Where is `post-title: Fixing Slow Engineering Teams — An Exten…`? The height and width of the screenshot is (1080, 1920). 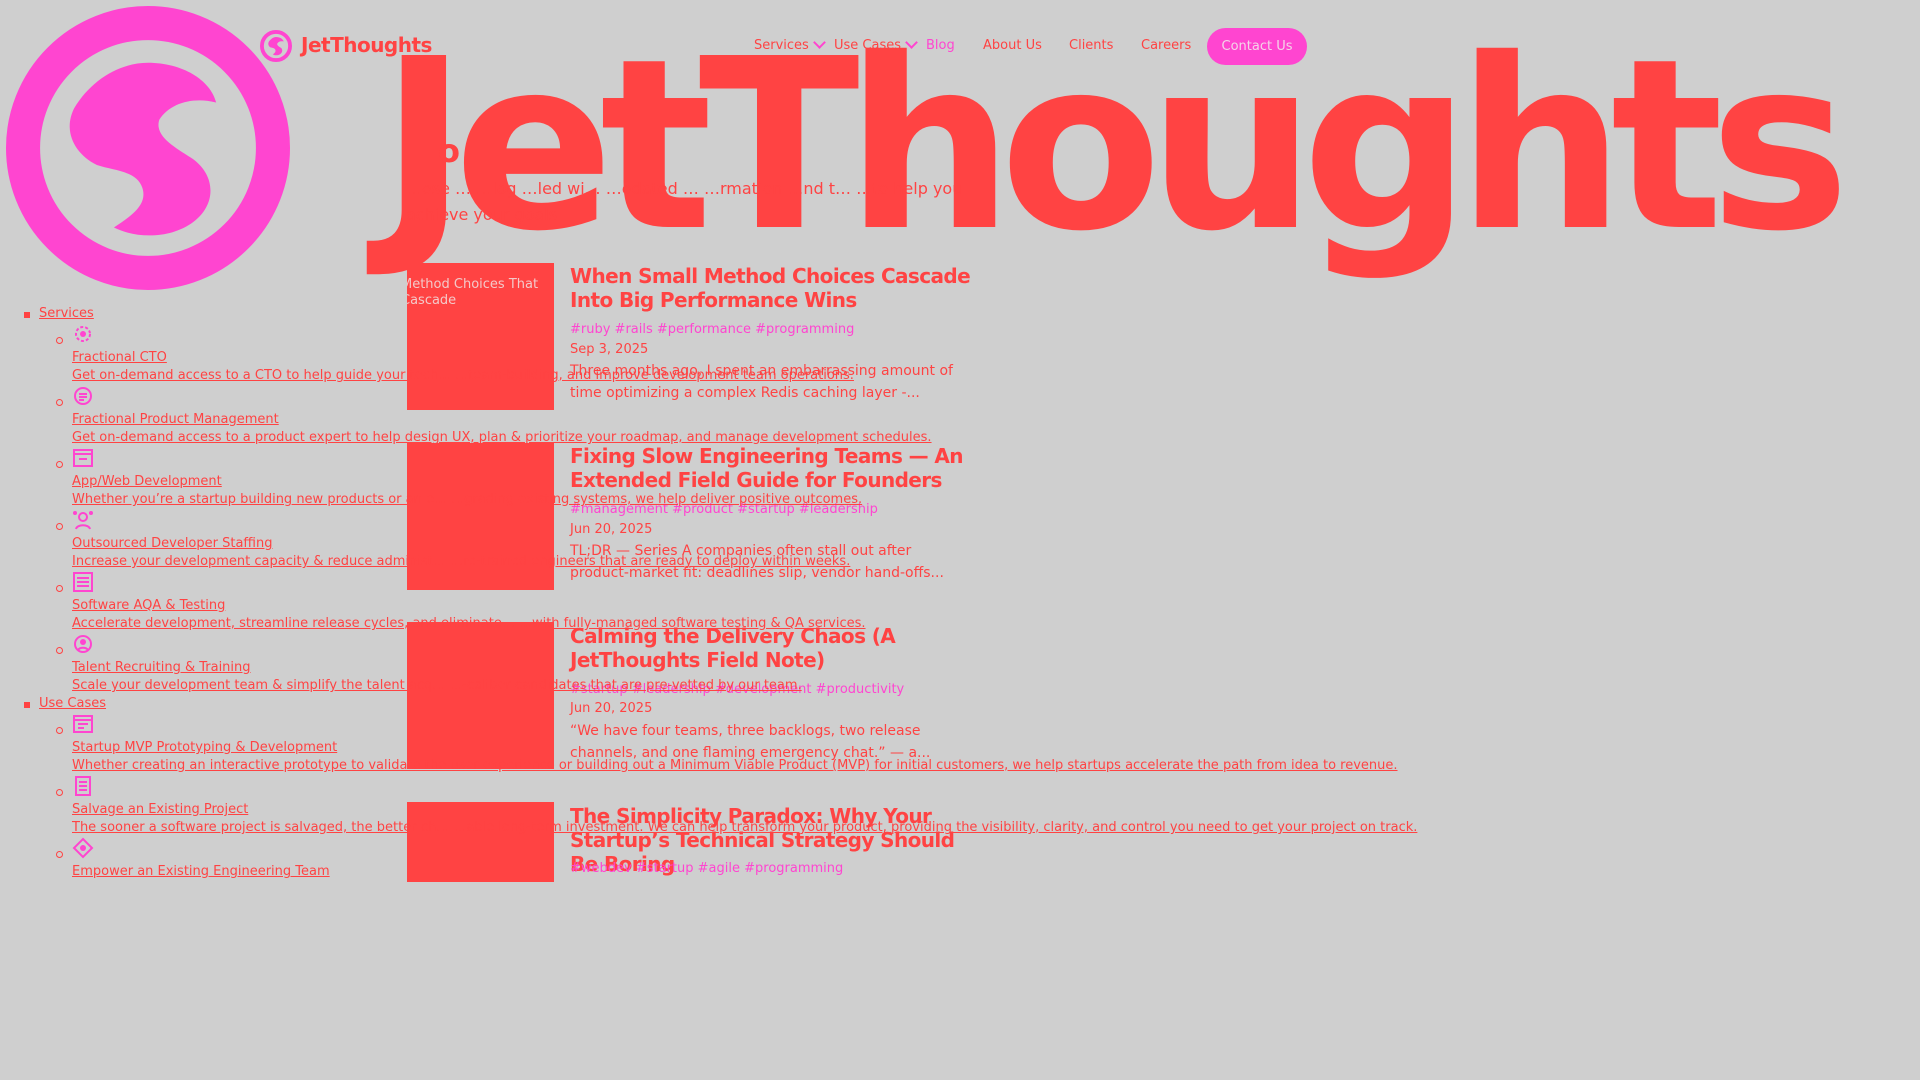 post-title: Fixing Slow Engineering Teams — An Exten… is located at coordinates (775, 468).